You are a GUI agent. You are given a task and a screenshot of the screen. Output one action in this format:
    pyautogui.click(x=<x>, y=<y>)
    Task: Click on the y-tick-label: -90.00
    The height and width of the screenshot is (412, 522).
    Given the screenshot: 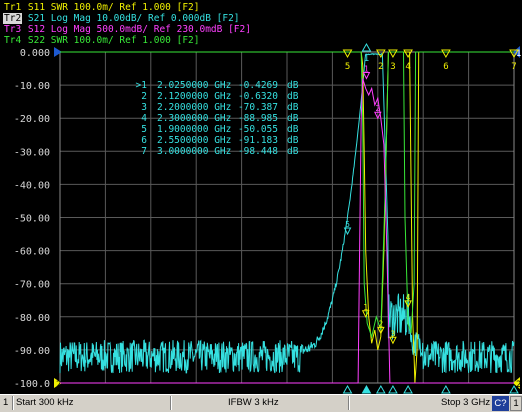 What is the action you would take?
    pyautogui.click(x=32, y=351)
    